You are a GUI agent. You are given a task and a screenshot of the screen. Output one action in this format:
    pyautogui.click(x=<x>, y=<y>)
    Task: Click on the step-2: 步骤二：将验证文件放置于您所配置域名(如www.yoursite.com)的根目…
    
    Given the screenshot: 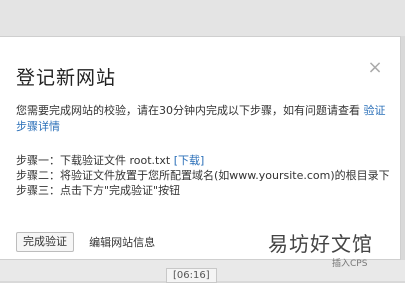 What is the action you would take?
    pyautogui.click(x=203, y=175)
    